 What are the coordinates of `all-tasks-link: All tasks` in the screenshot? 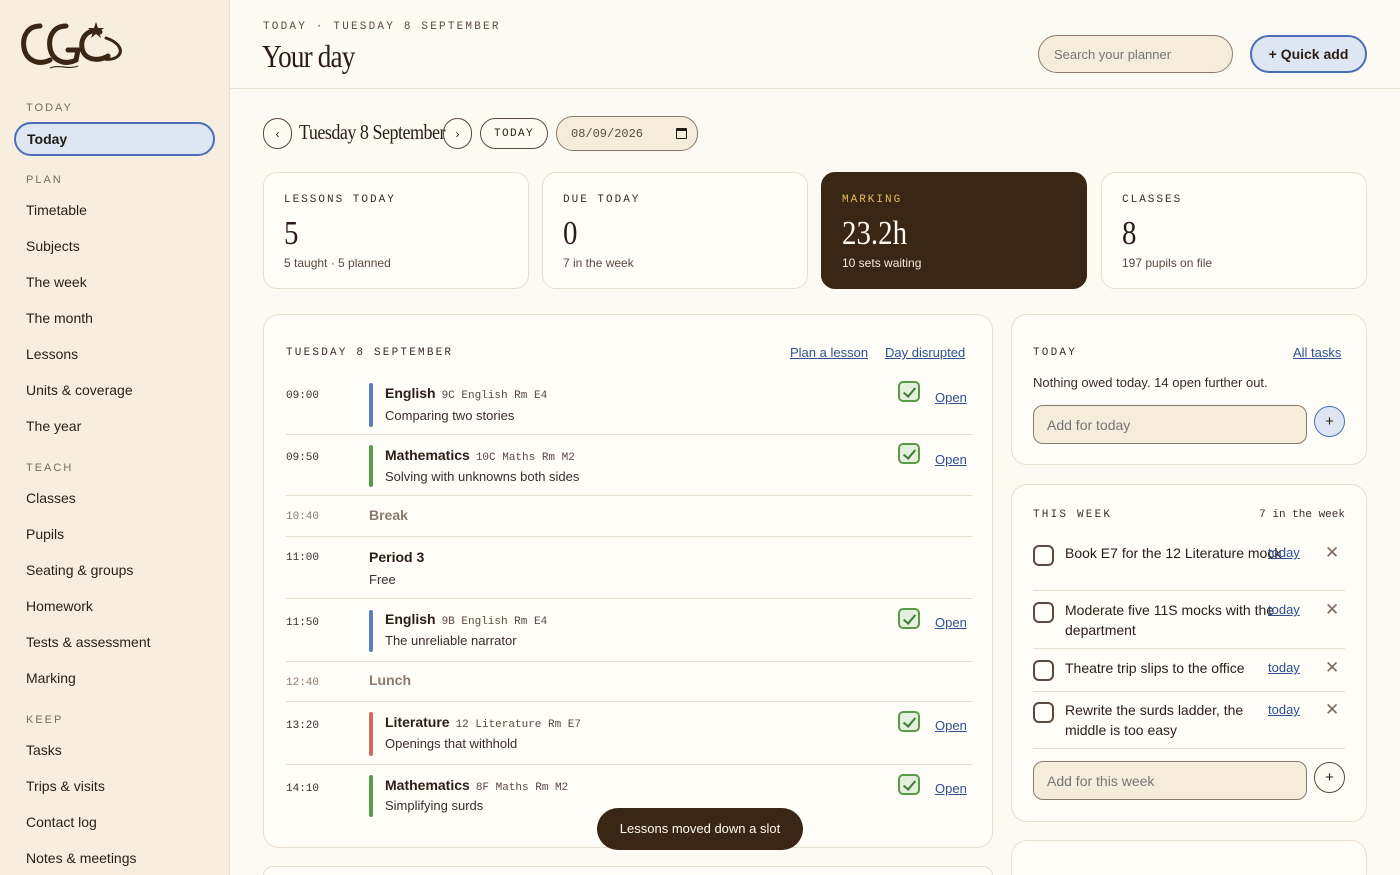 It's located at (1317, 352).